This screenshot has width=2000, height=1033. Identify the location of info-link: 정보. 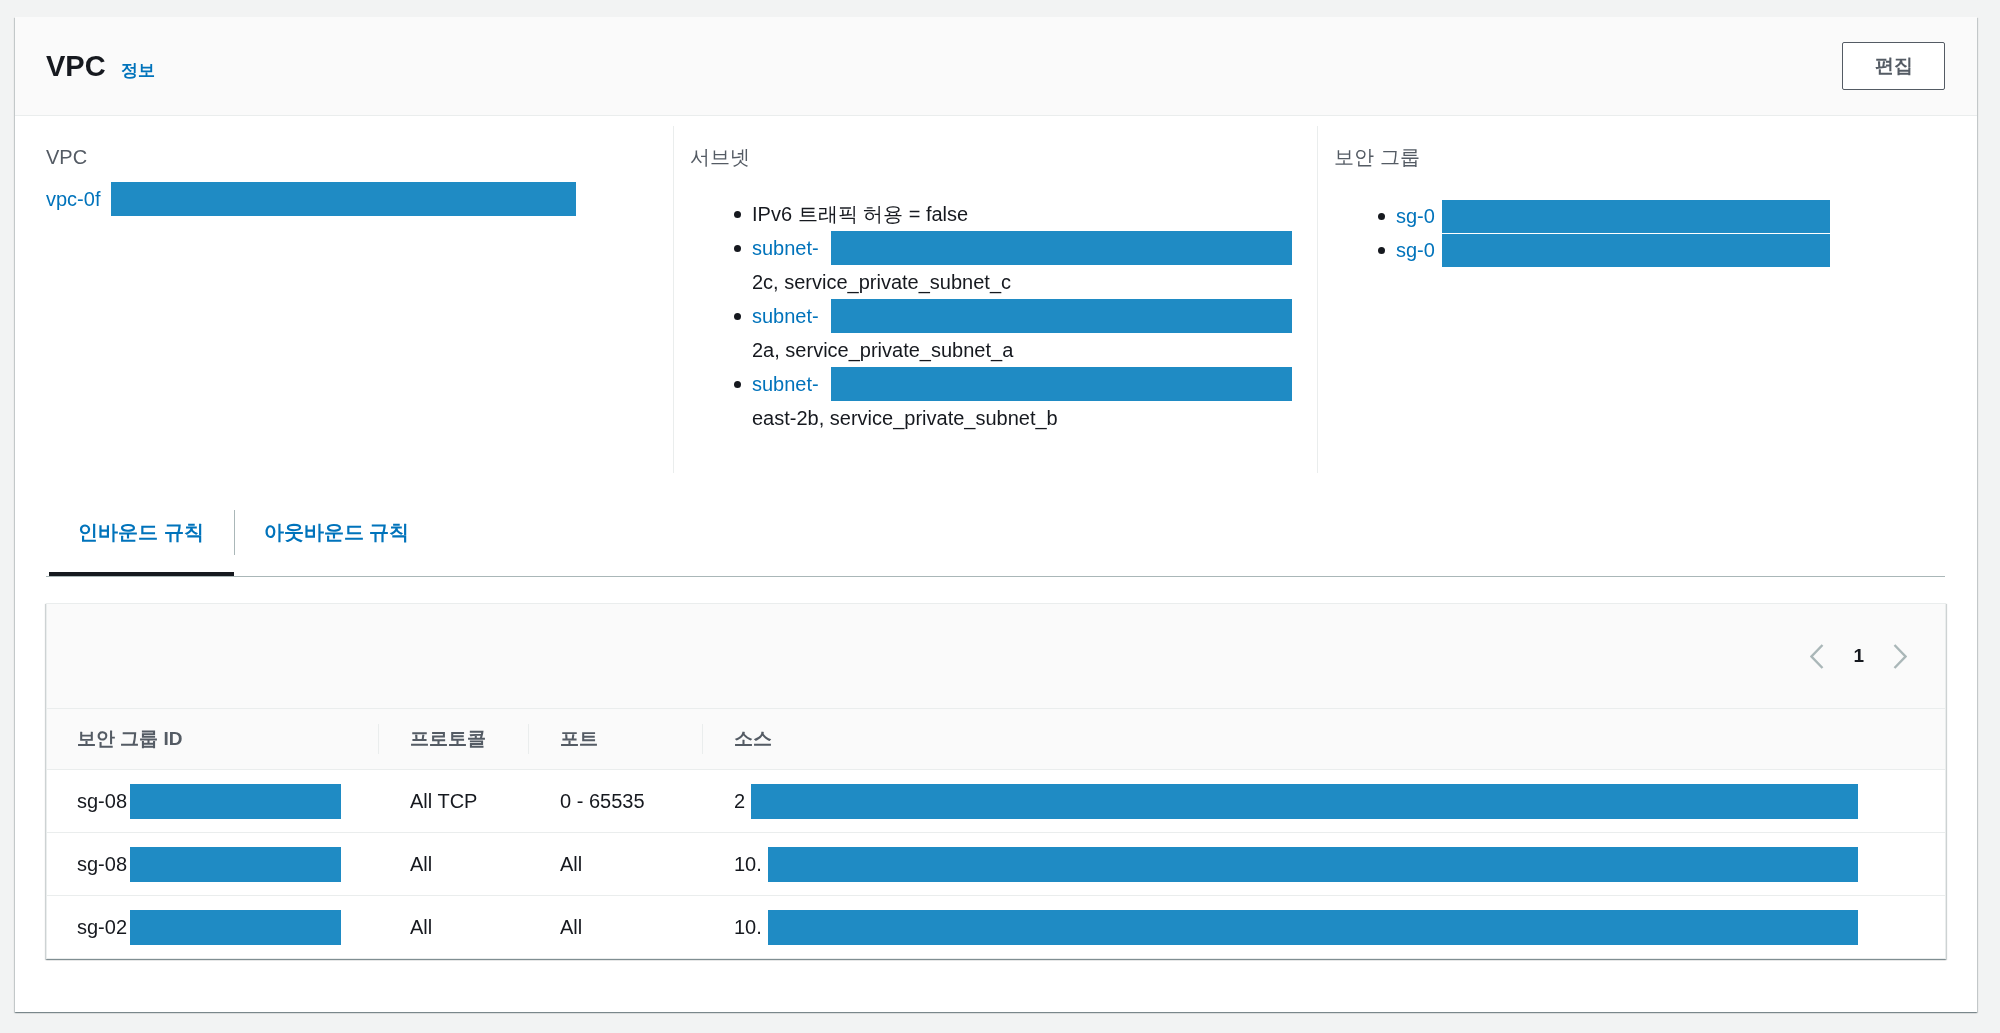
(137, 70).